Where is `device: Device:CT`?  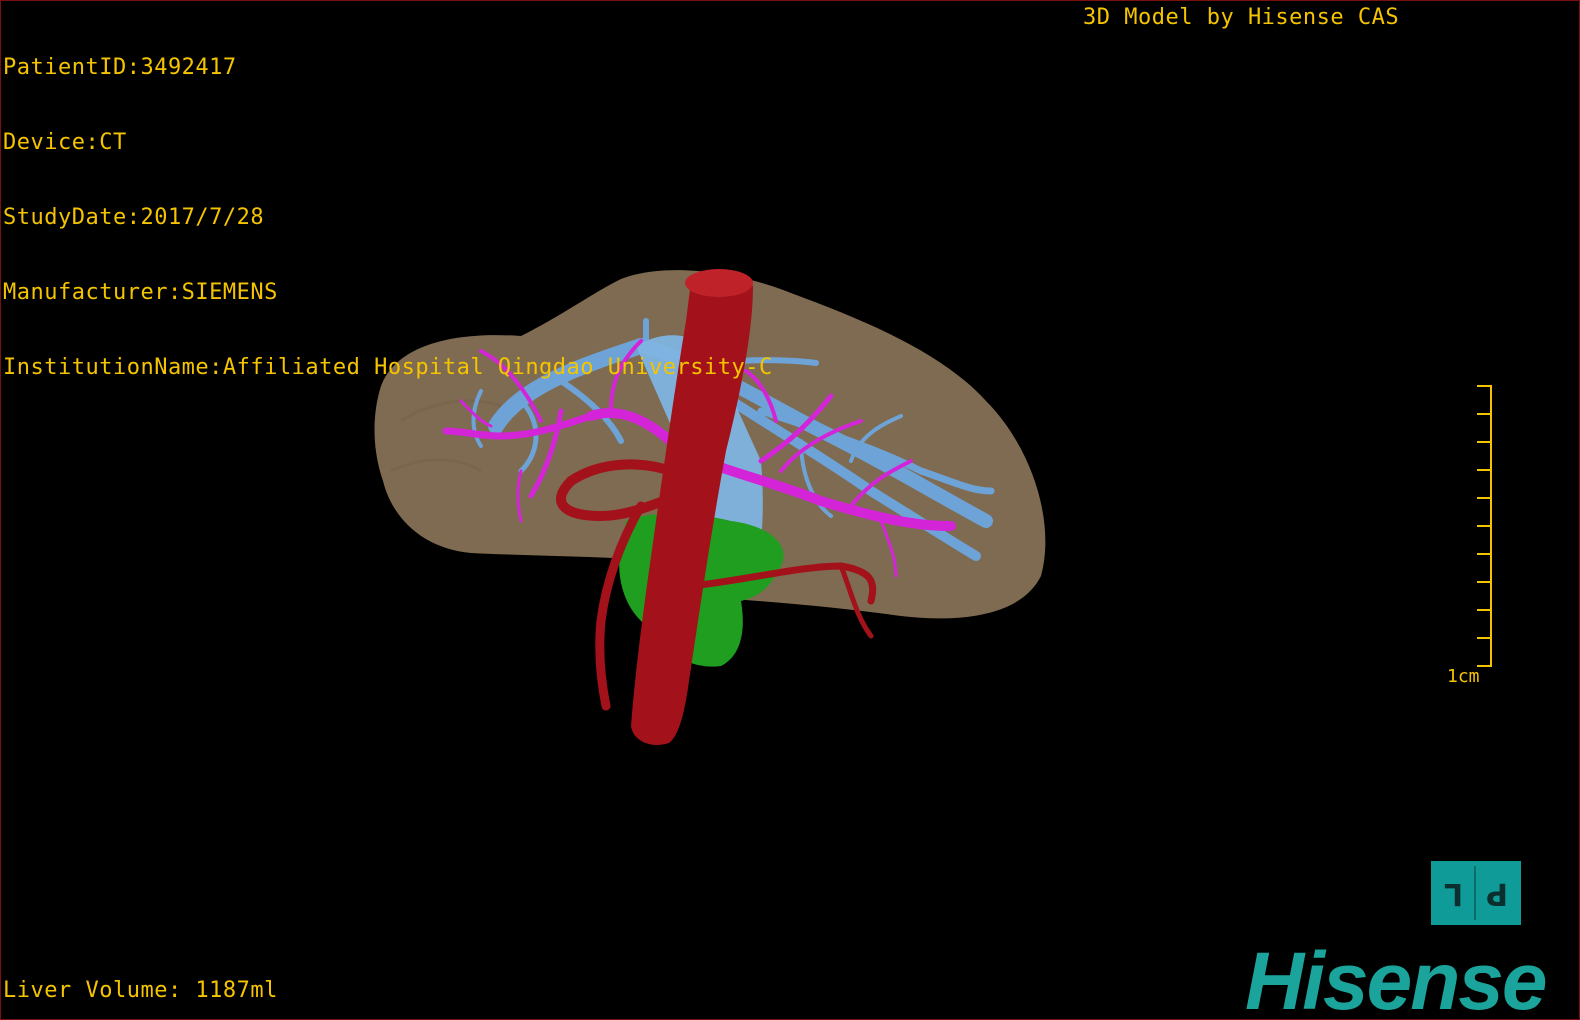 device: Device:CT is located at coordinates (65, 142).